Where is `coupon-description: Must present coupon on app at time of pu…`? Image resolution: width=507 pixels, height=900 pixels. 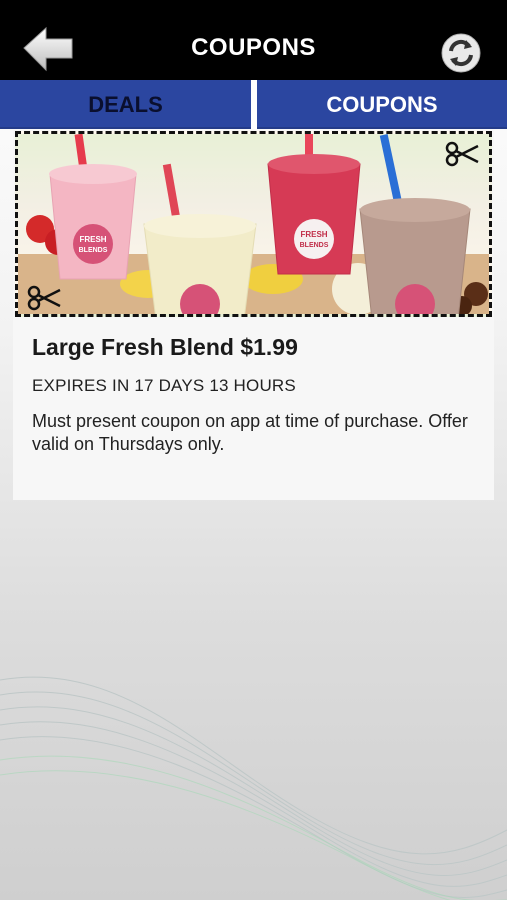 coupon-description: Must present coupon on app at time of pu… is located at coordinates (250, 432).